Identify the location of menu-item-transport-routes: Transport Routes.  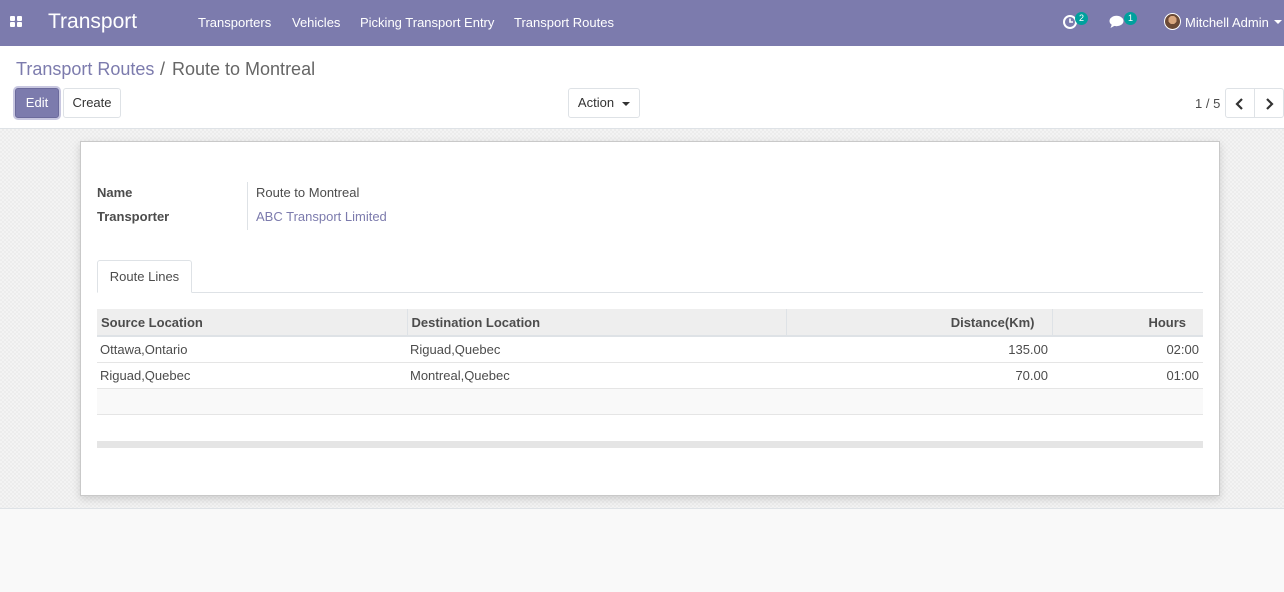
(564, 22).